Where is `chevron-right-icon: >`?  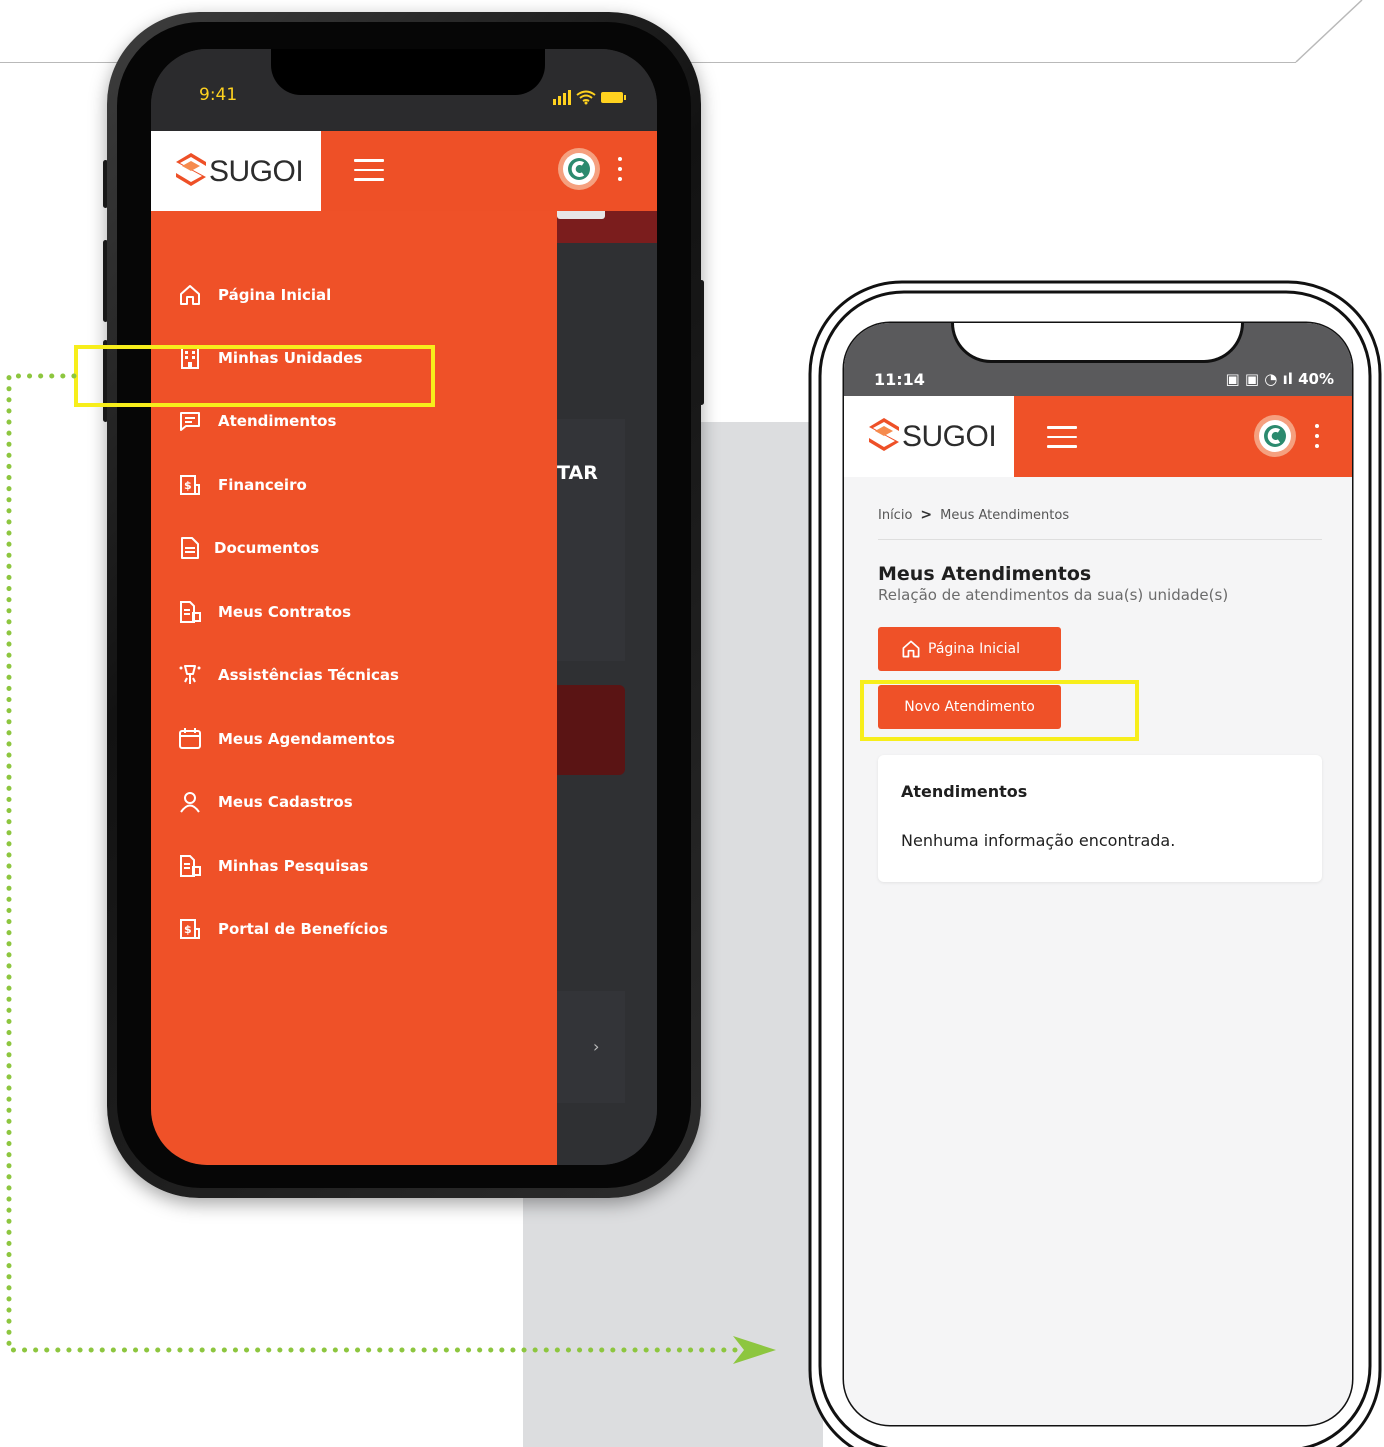 chevron-right-icon: > is located at coordinates (926, 515).